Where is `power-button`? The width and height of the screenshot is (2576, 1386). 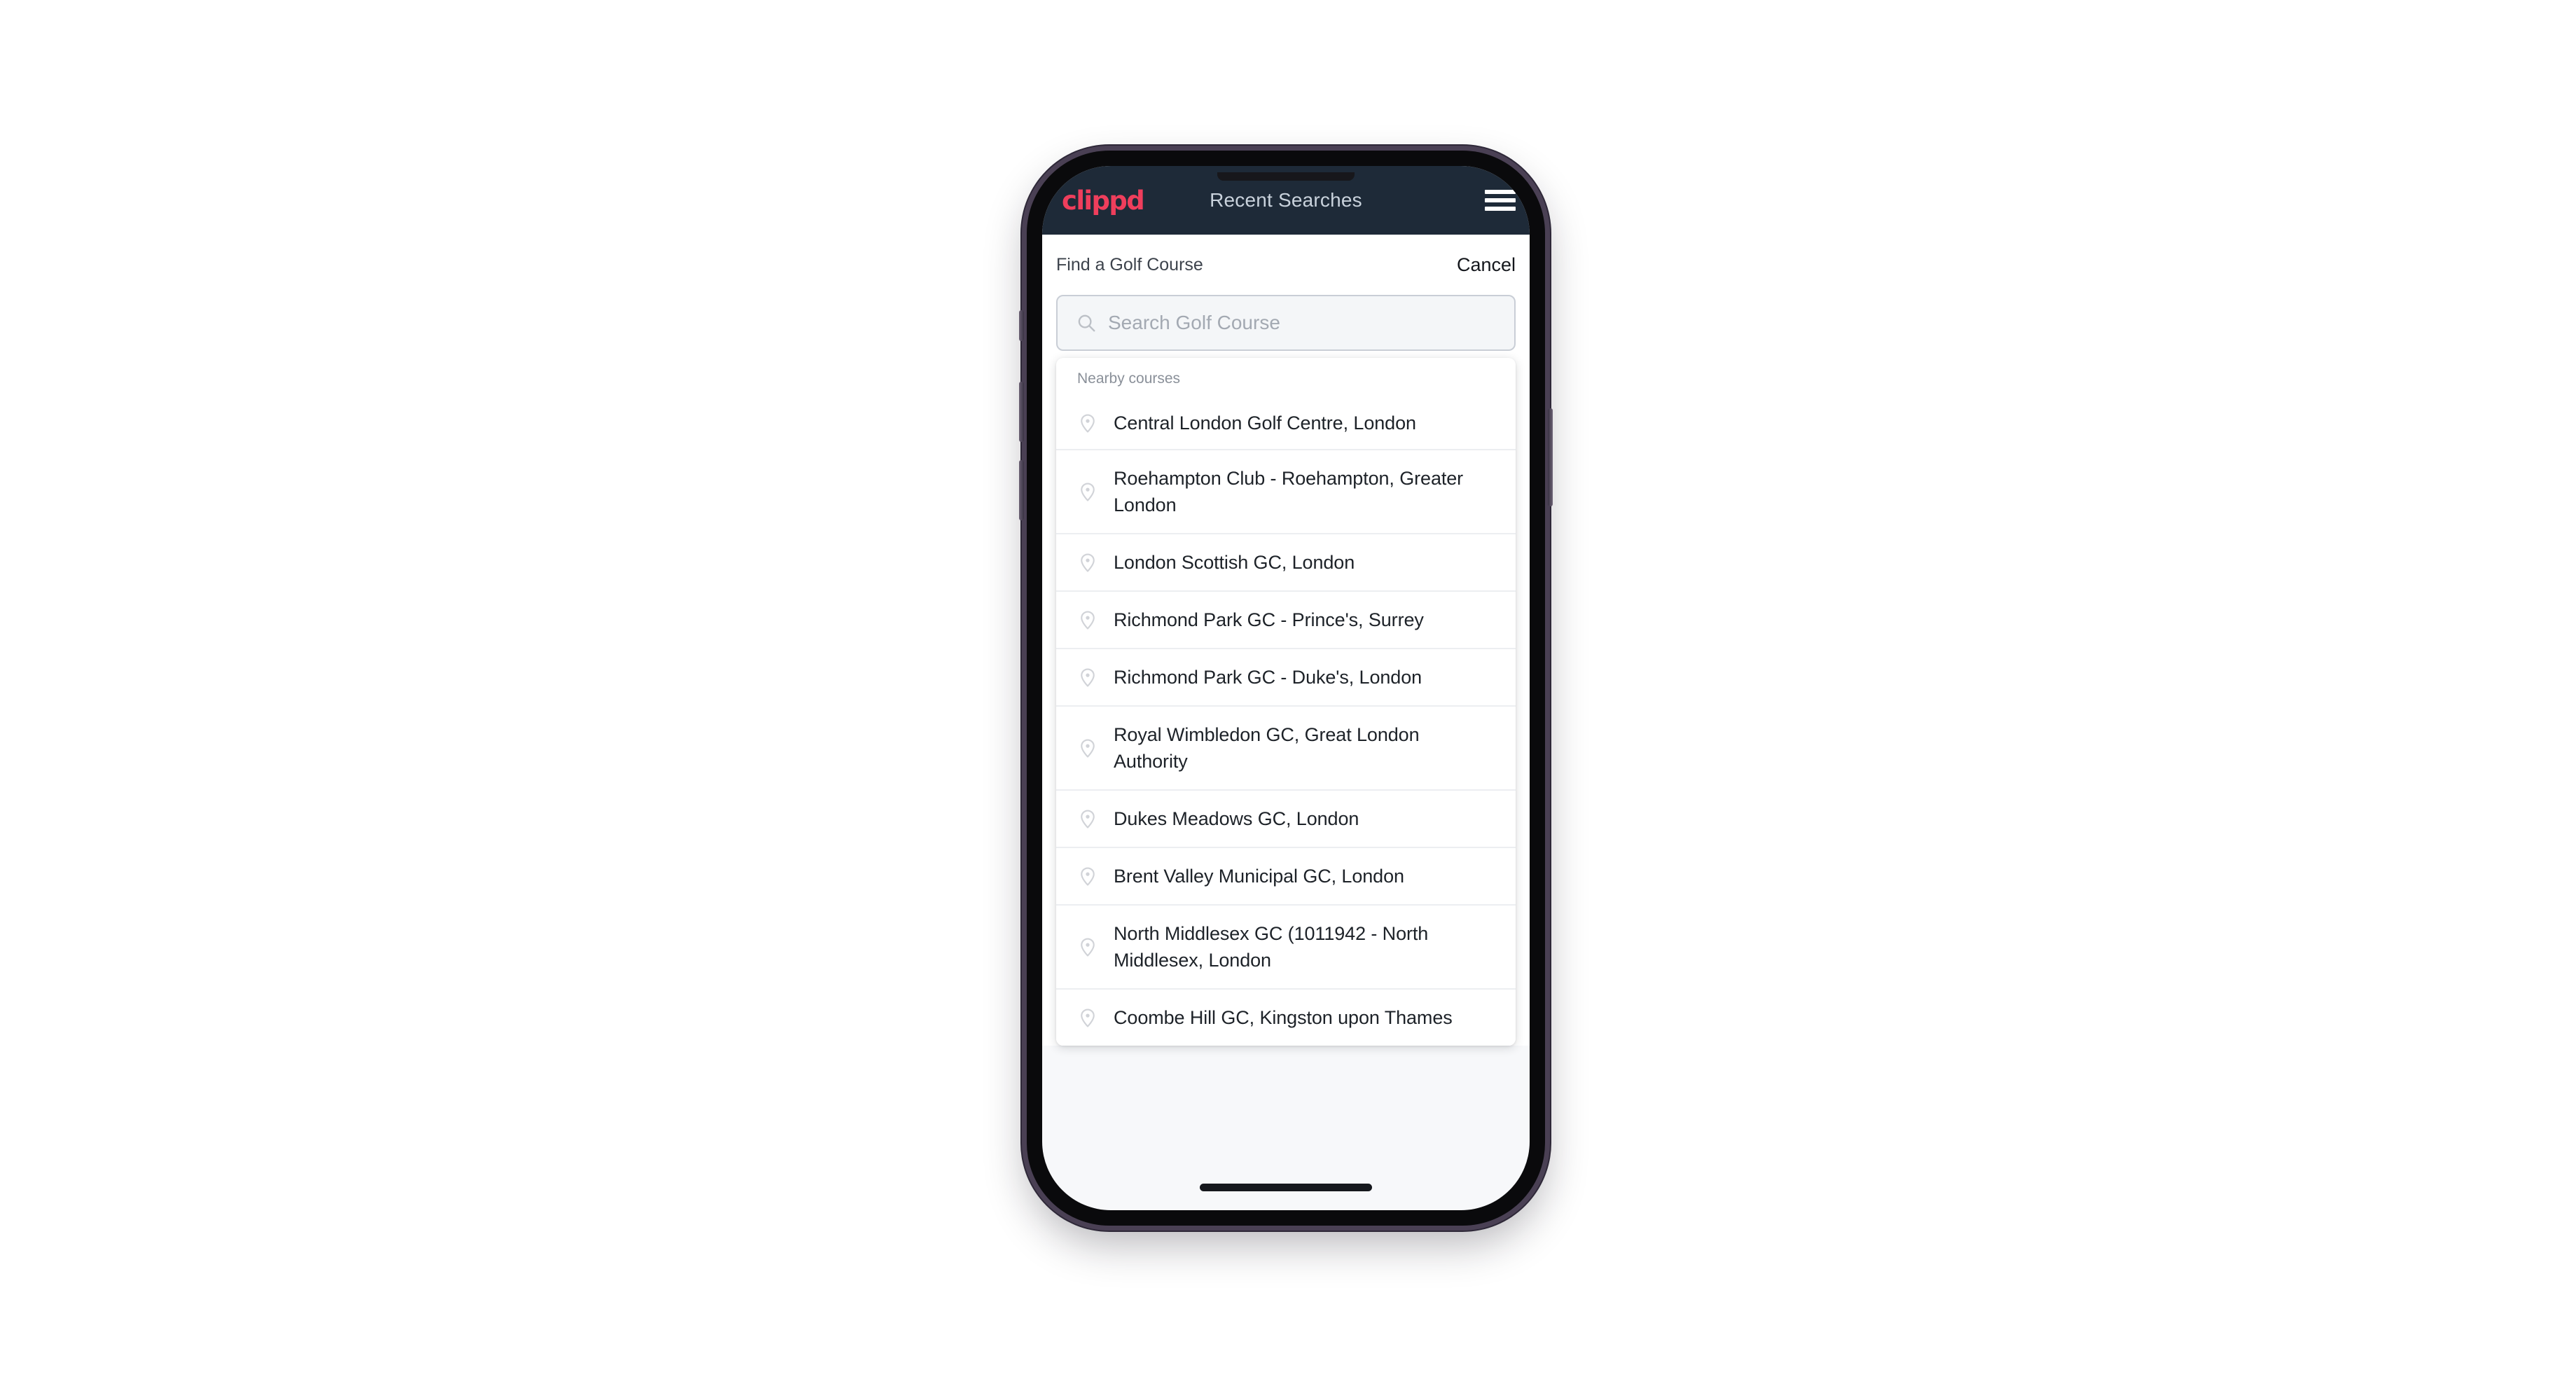
power-button is located at coordinates (1550, 457).